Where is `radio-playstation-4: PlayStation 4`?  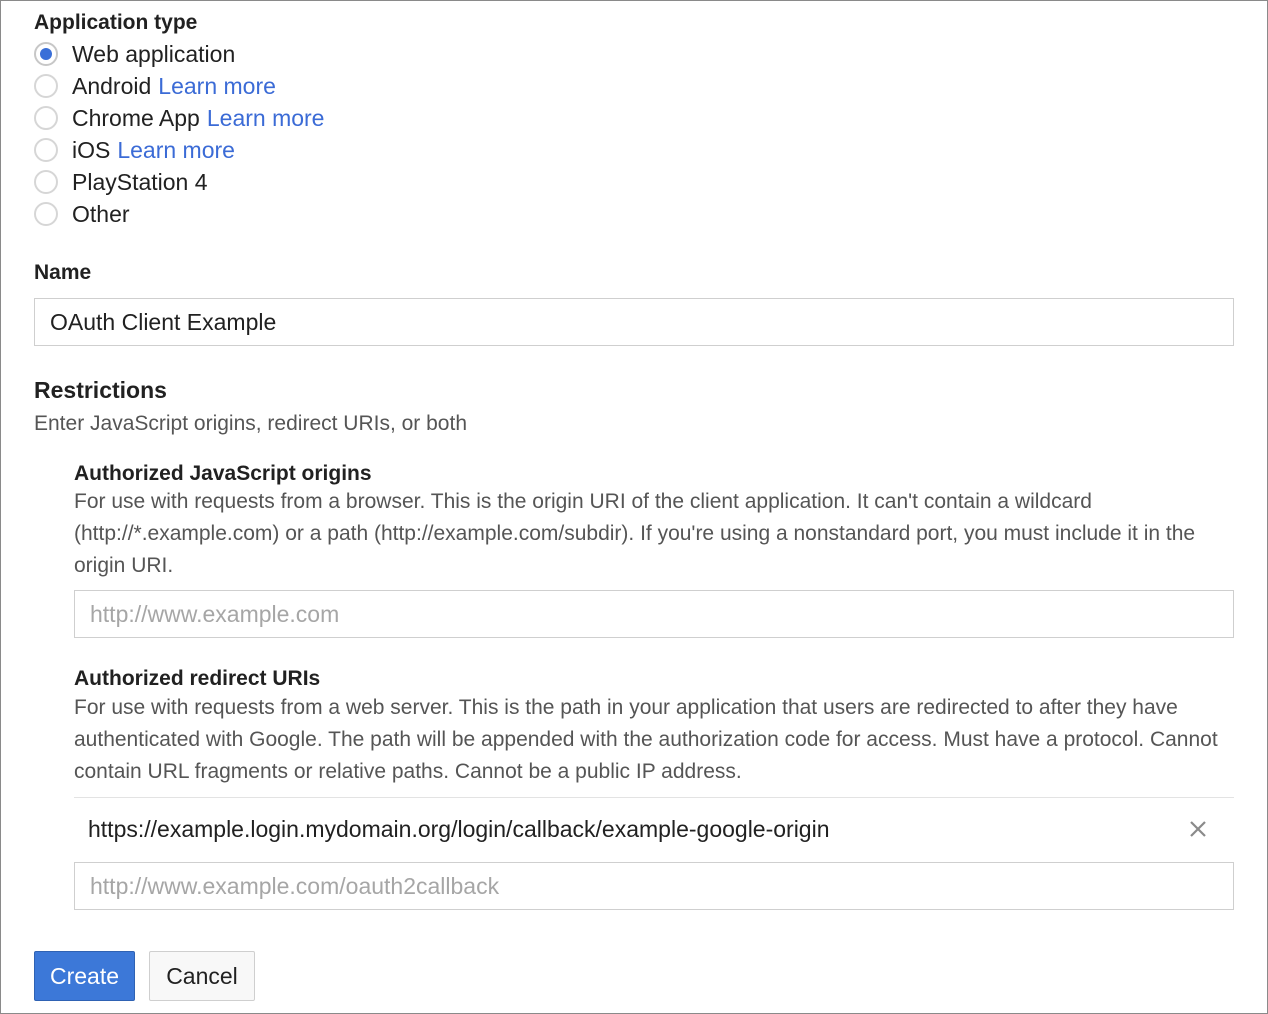
radio-playstation-4: PlayStation 4 is located at coordinates (121, 182).